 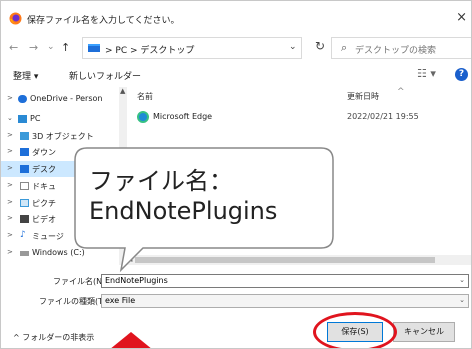 What do you see at coordinates (66, 98) in the screenshot?
I see `sidebar-item-label: OneDrive - Person` at bounding box center [66, 98].